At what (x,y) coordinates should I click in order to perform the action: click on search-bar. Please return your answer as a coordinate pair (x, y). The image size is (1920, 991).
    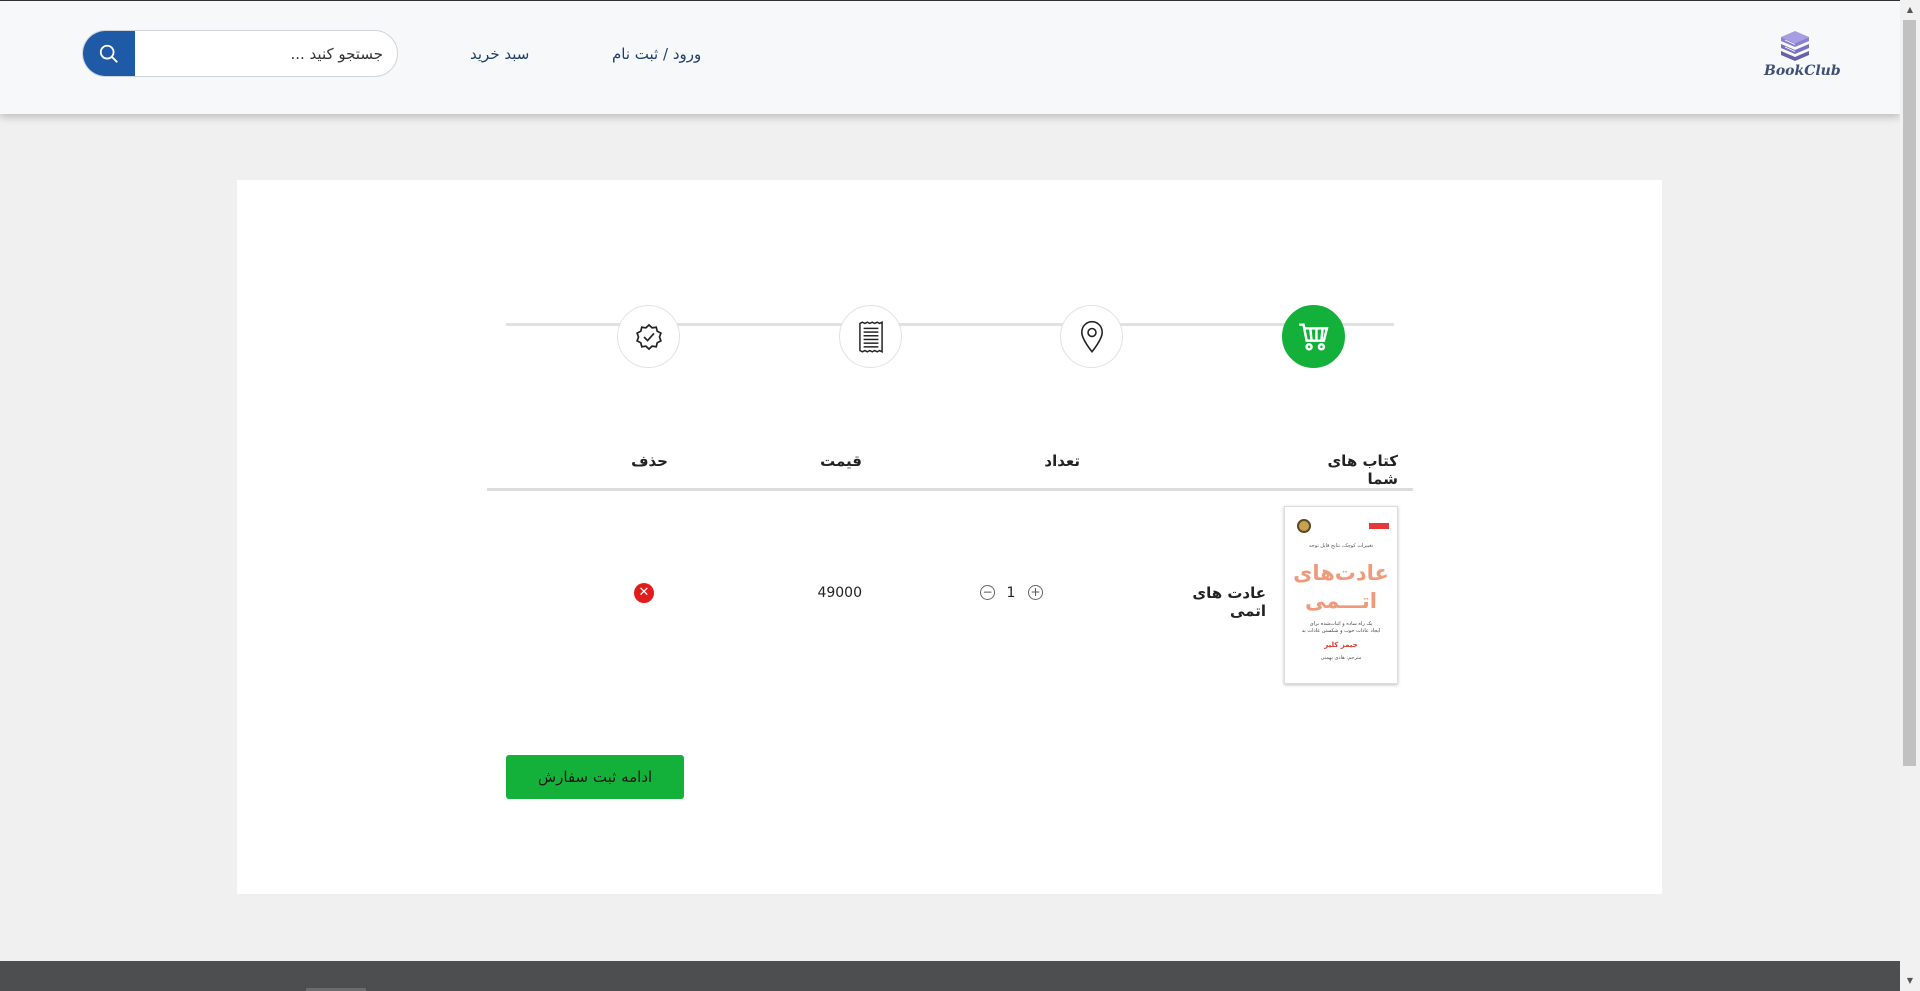
    Looking at the image, I should click on (240, 53).